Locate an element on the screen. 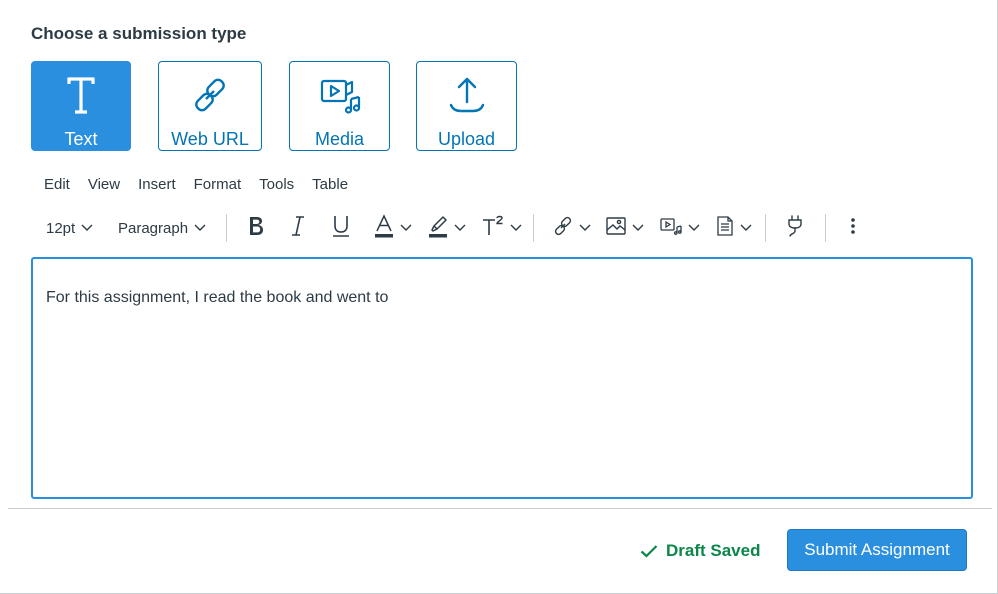  more-vertical-icon is located at coordinates (853, 228).